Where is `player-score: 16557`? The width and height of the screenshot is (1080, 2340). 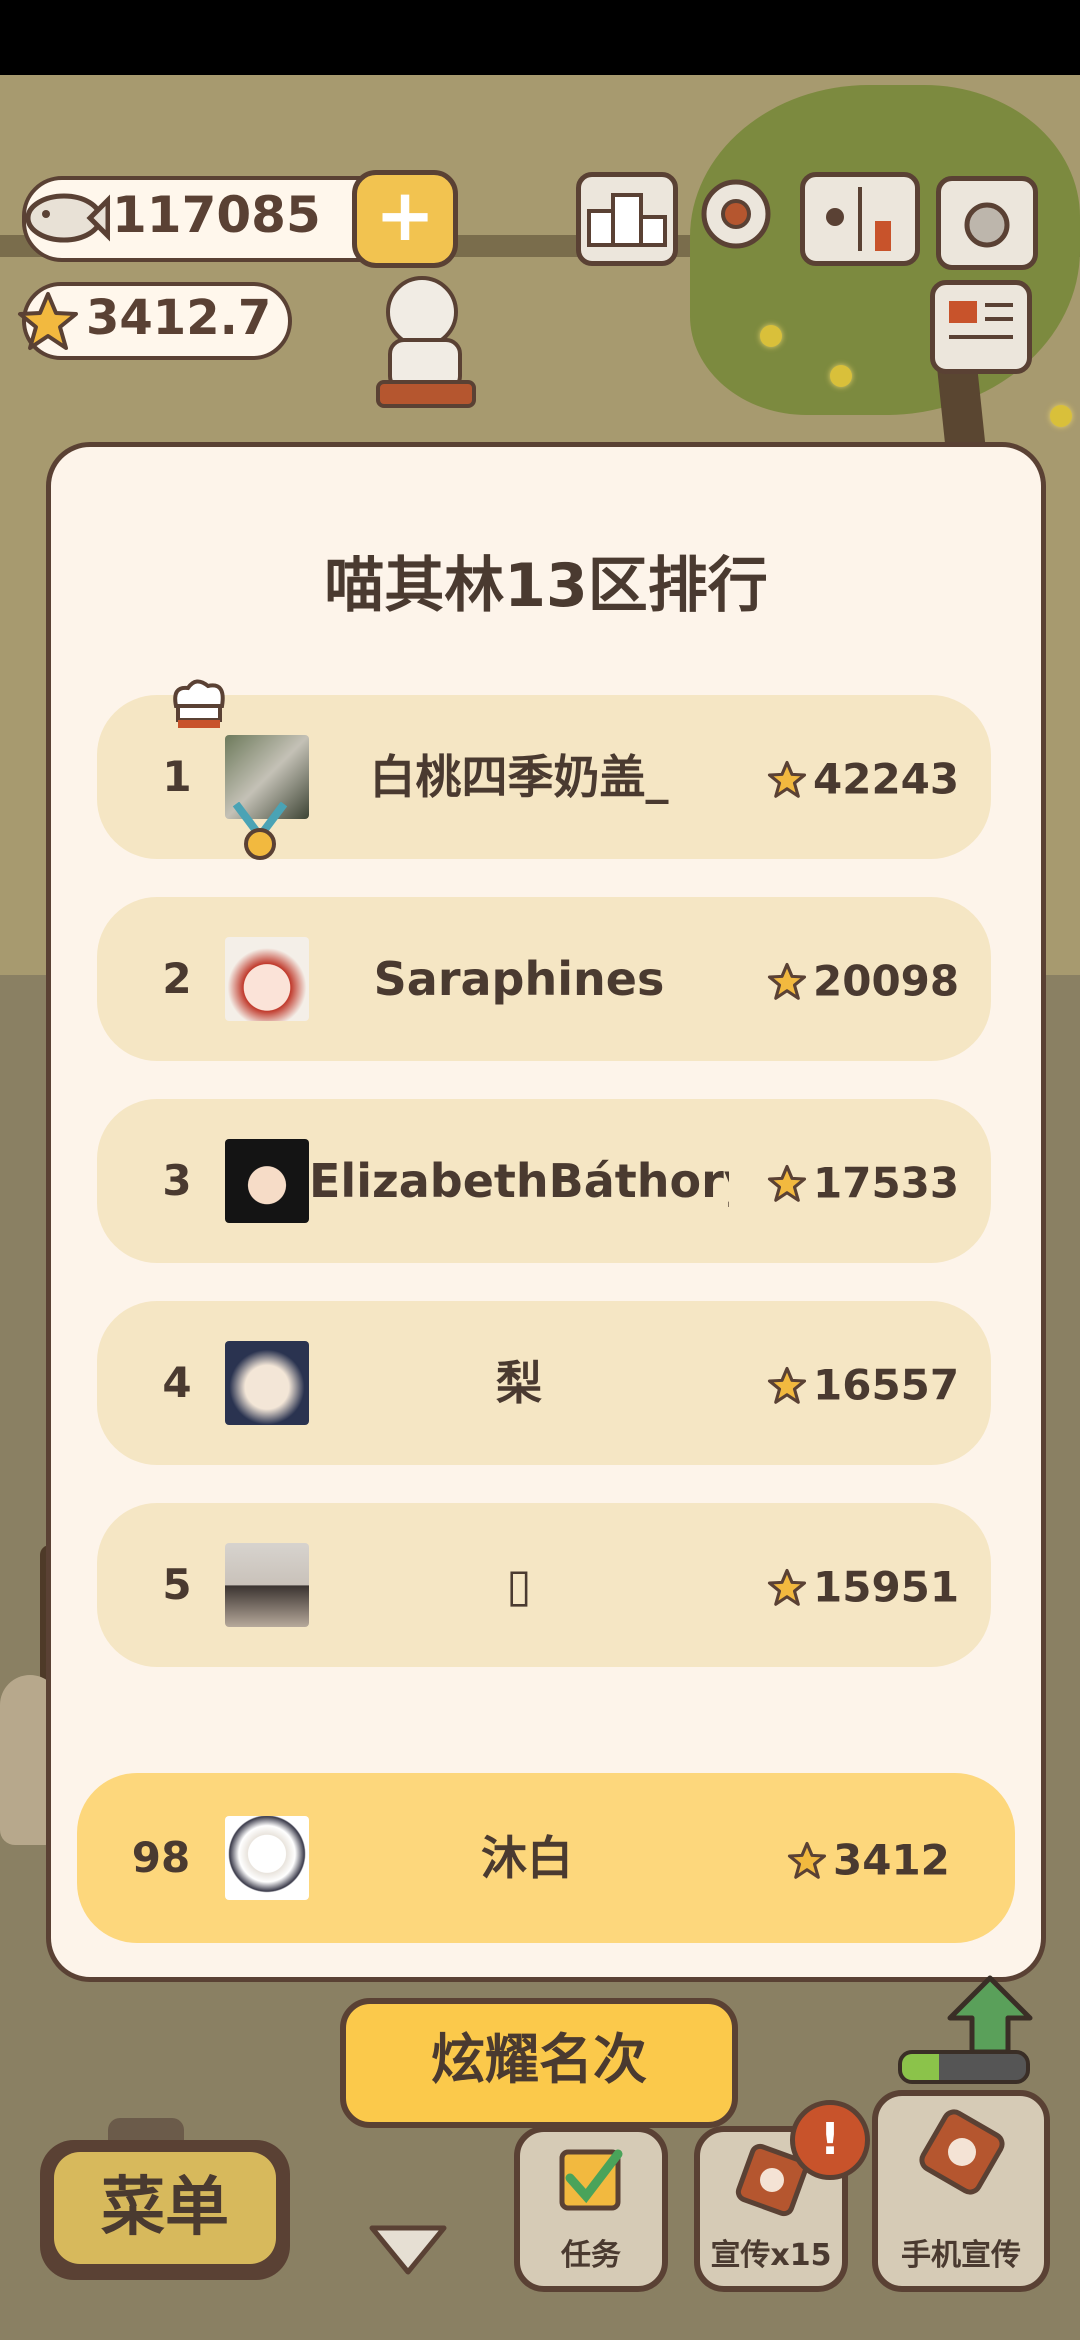 player-score: 16557 is located at coordinates (877, 1383).